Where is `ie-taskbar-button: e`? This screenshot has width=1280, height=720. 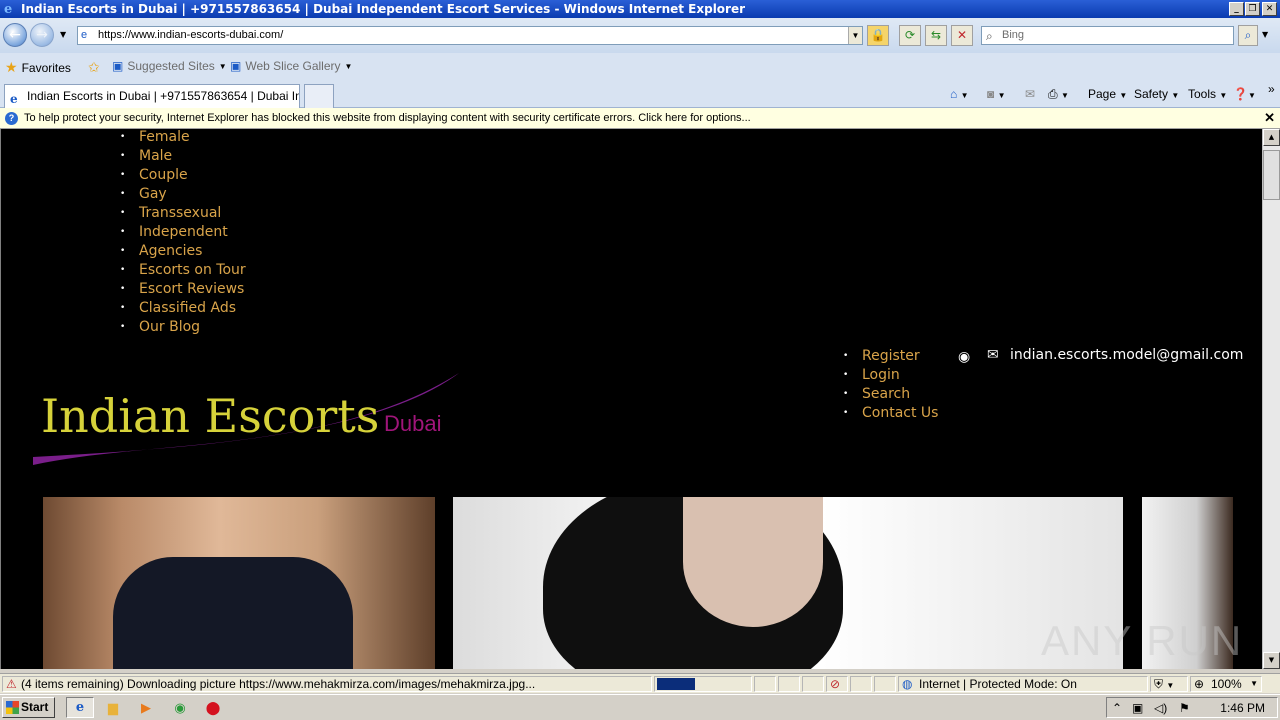 ie-taskbar-button: e is located at coordinates (80, 707).